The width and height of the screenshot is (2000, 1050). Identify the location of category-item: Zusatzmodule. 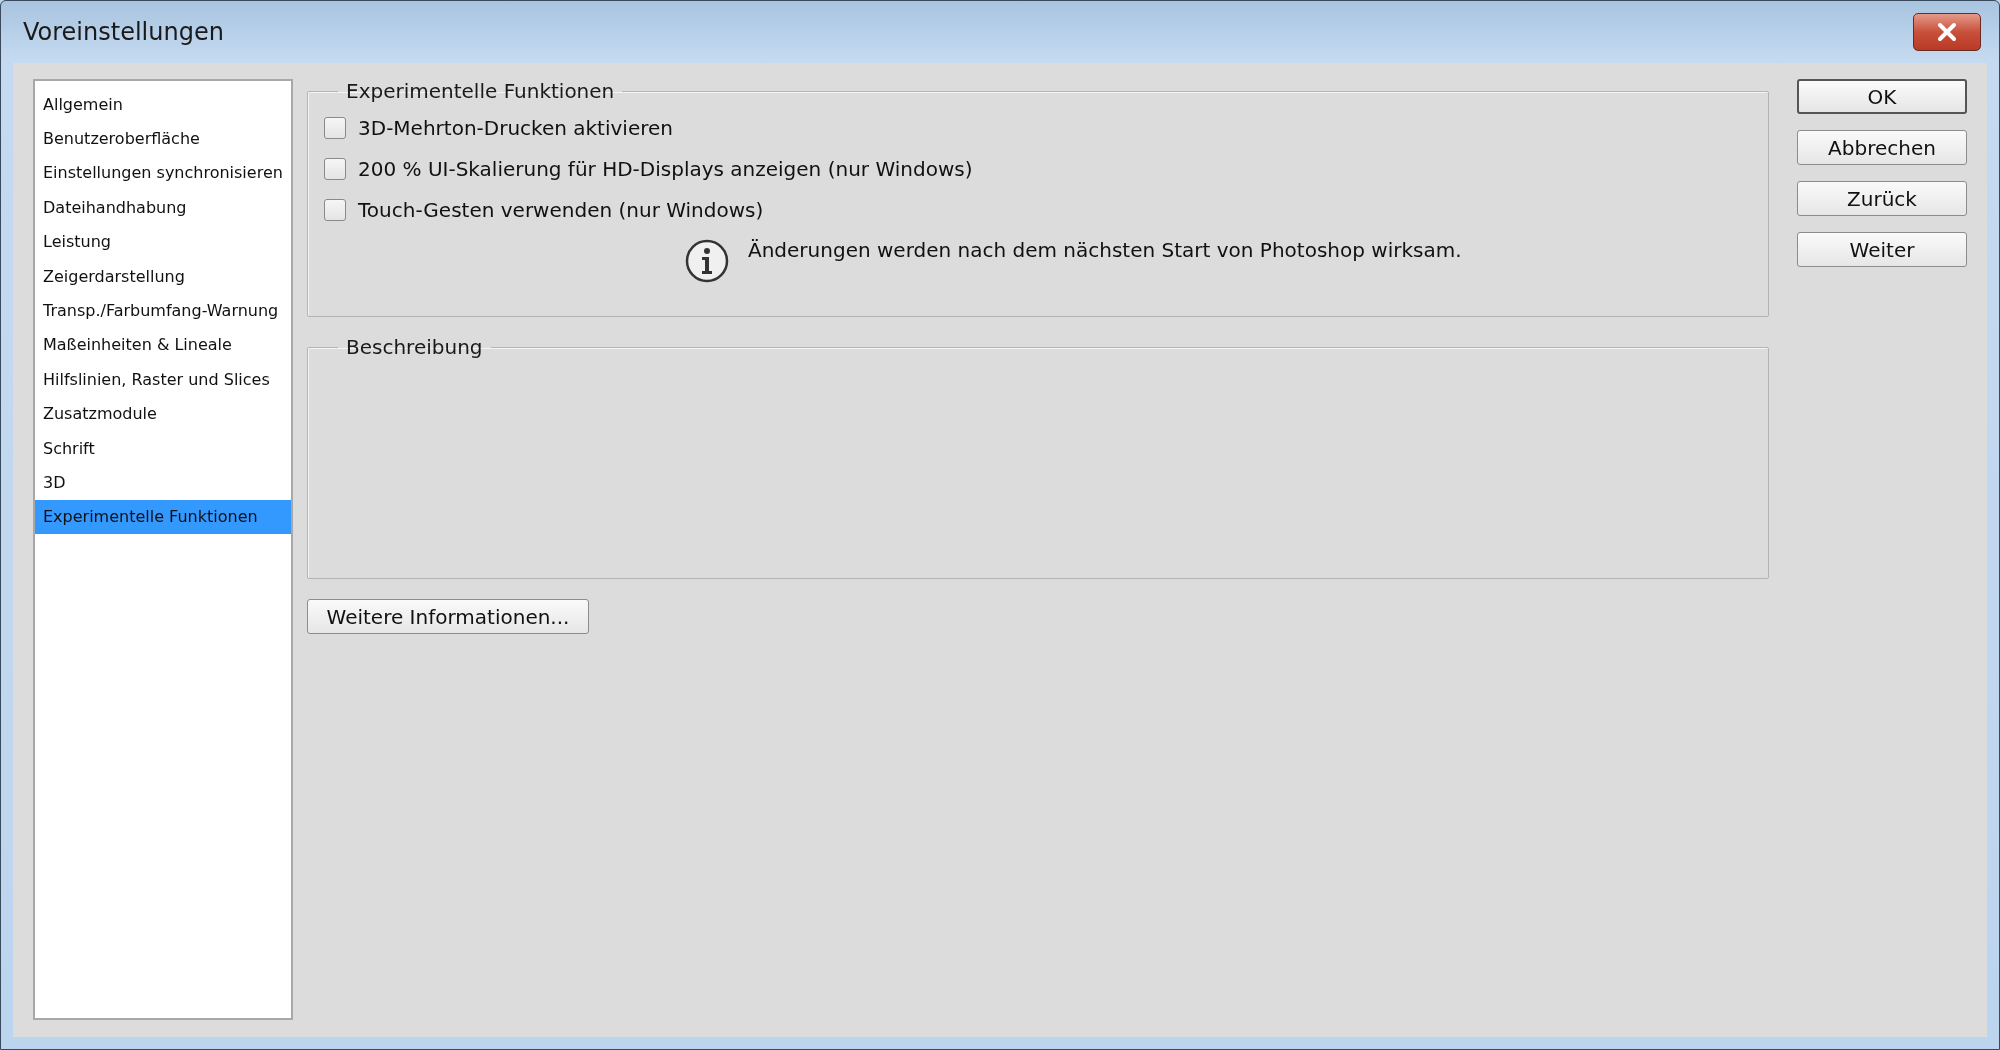
(163, 413).